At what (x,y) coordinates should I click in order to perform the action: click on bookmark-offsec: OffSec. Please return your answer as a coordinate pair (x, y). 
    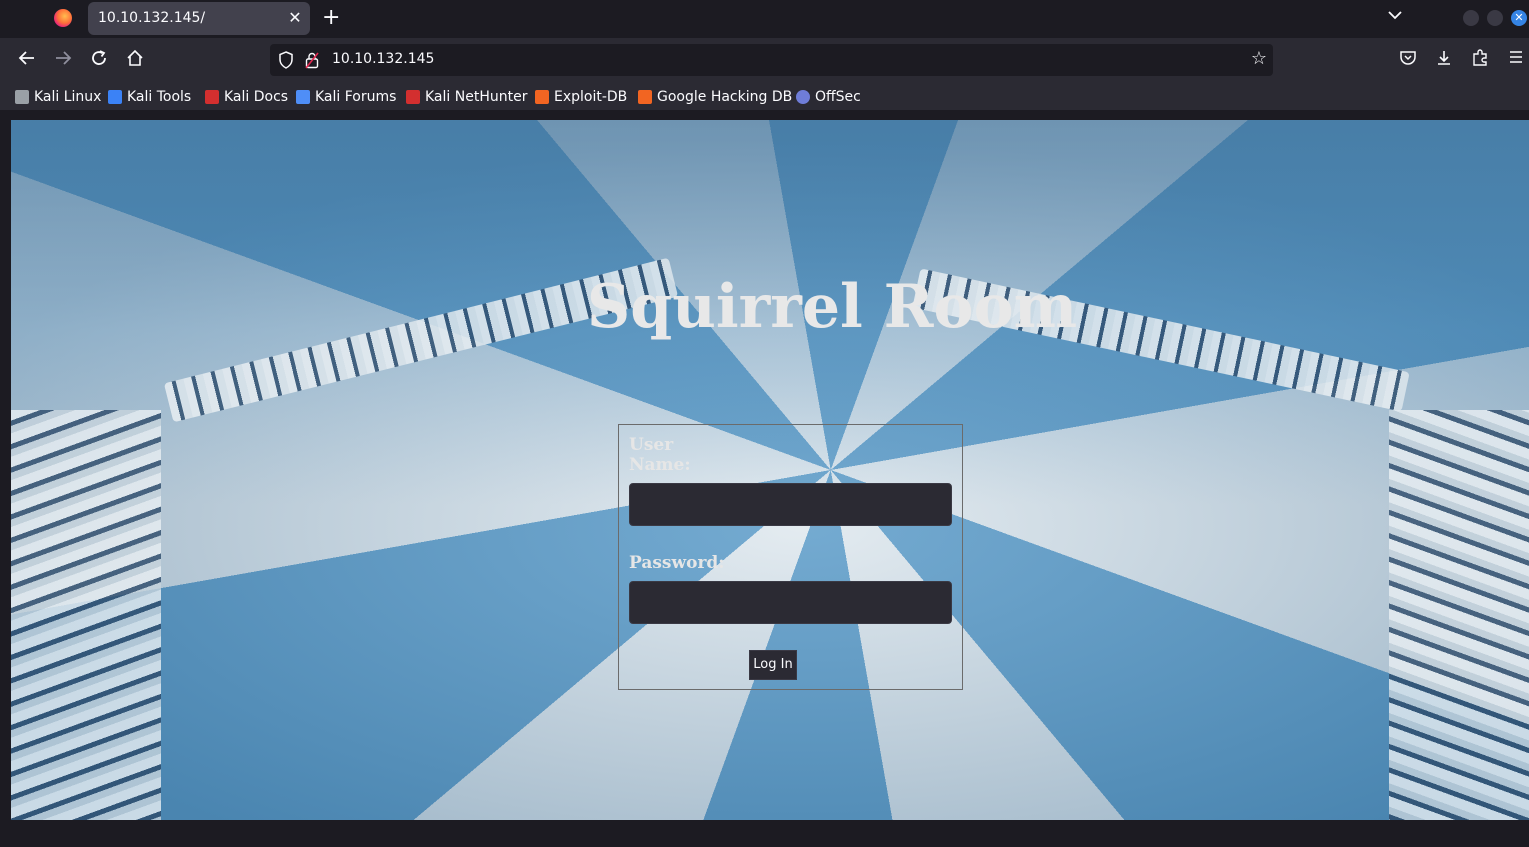
    Looking at the image, I should click on (828, 97).